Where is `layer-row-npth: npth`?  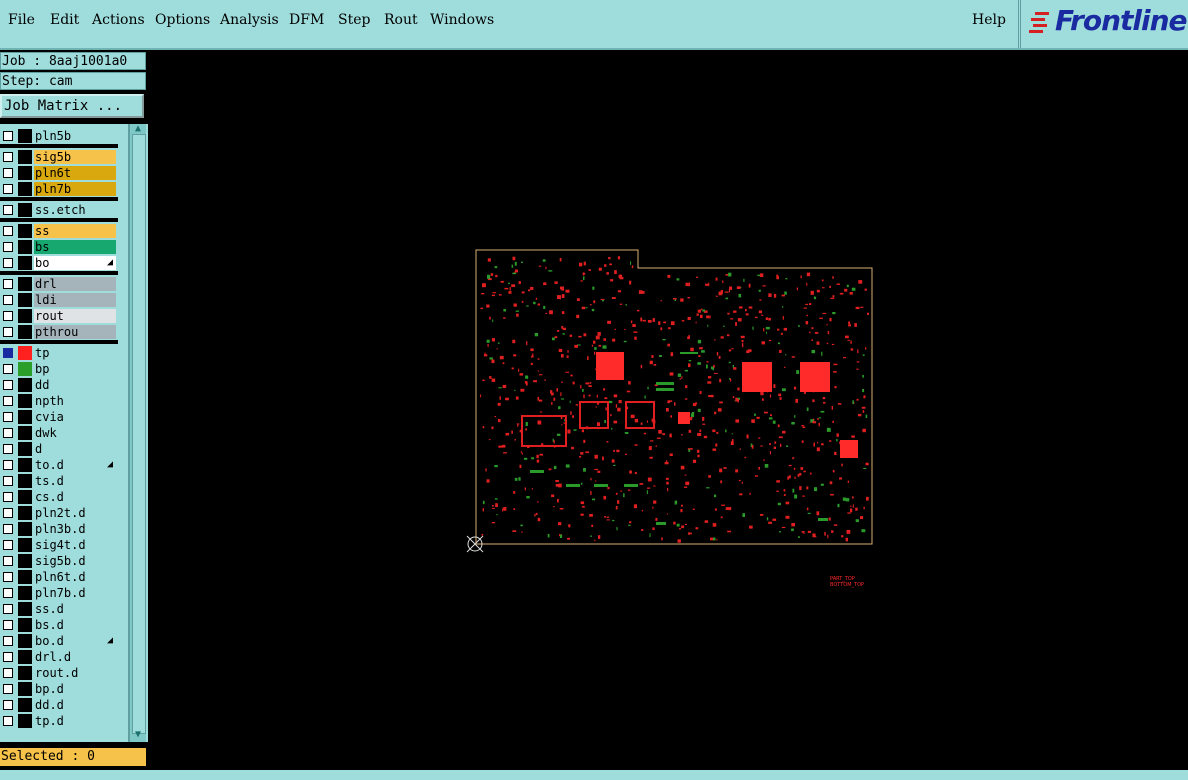 layer-row-npth: npth is located at coordinates (59, 401).